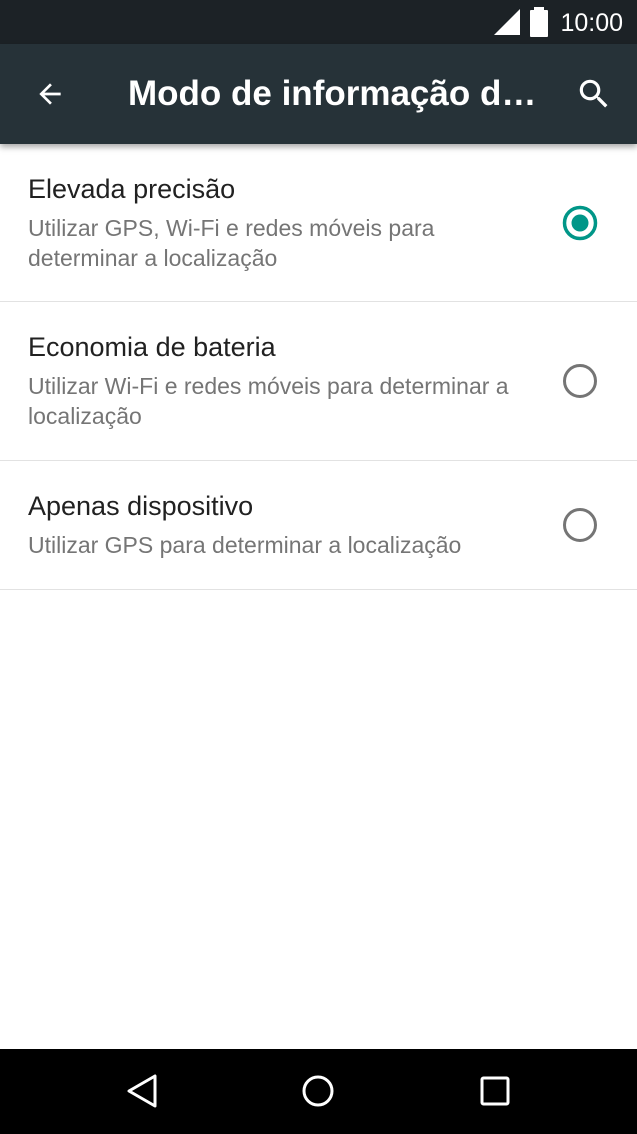 The image size is (637, 1134). What do you see at coordinates (152, 347) in the screenshot?
I see `option-title: Economia de bateria` at bounding box center [152, 347].